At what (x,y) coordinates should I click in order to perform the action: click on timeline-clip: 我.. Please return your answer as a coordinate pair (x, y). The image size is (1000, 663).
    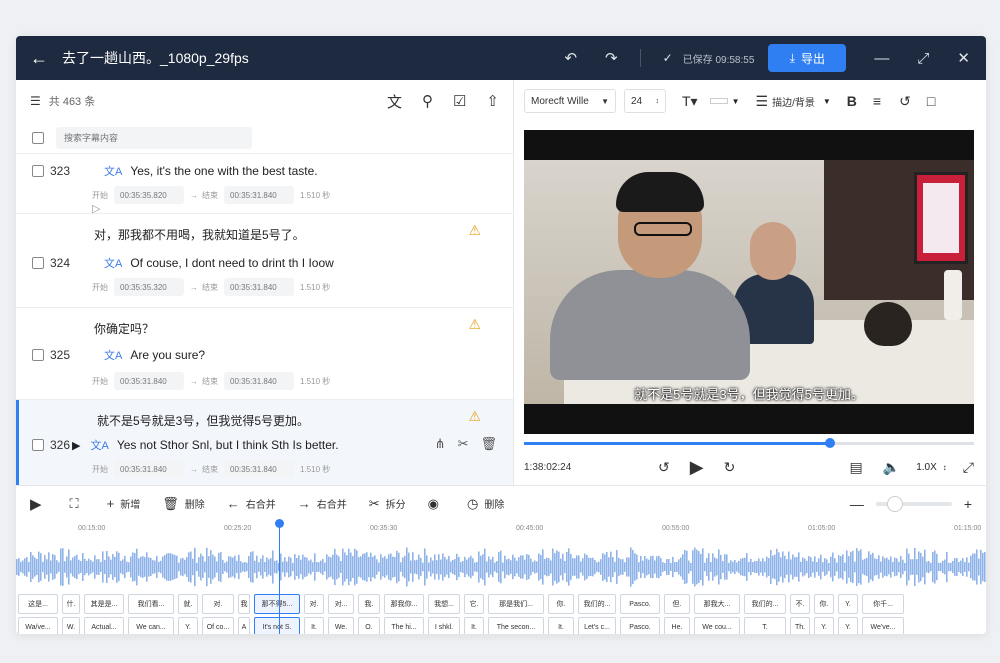
    Looking at the image, I should click on (369, 604).